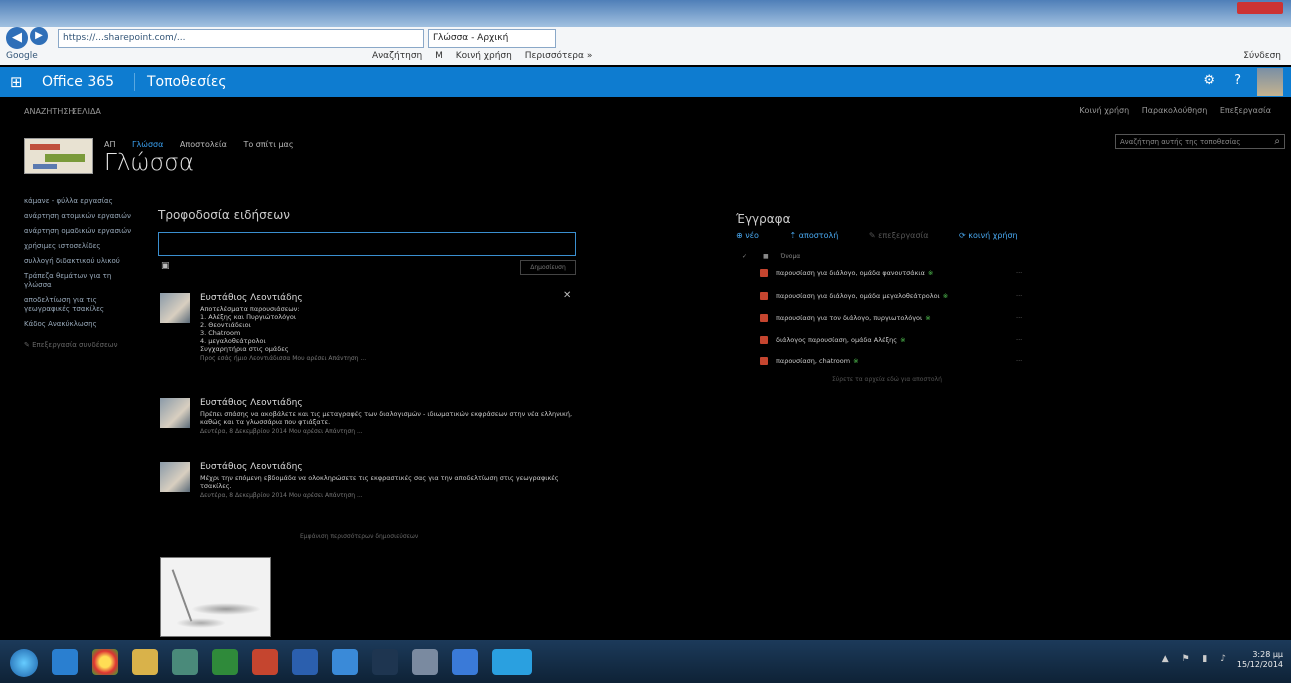 The height and width of the screenshot is (683, 1291). I want to click on site-title: Γλώσσα, so click(149, 163).